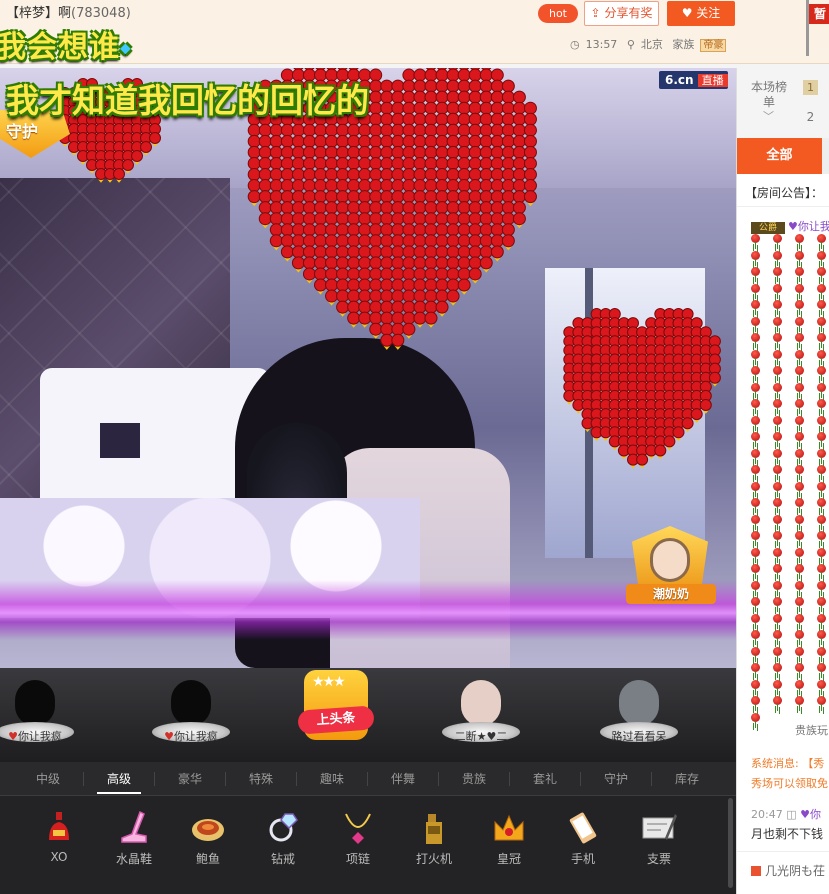 This screenshot has width=829, height=894. Describe the element at coordinates (683, 44) in the screenshot. I see `family-label: 家族` at that location.